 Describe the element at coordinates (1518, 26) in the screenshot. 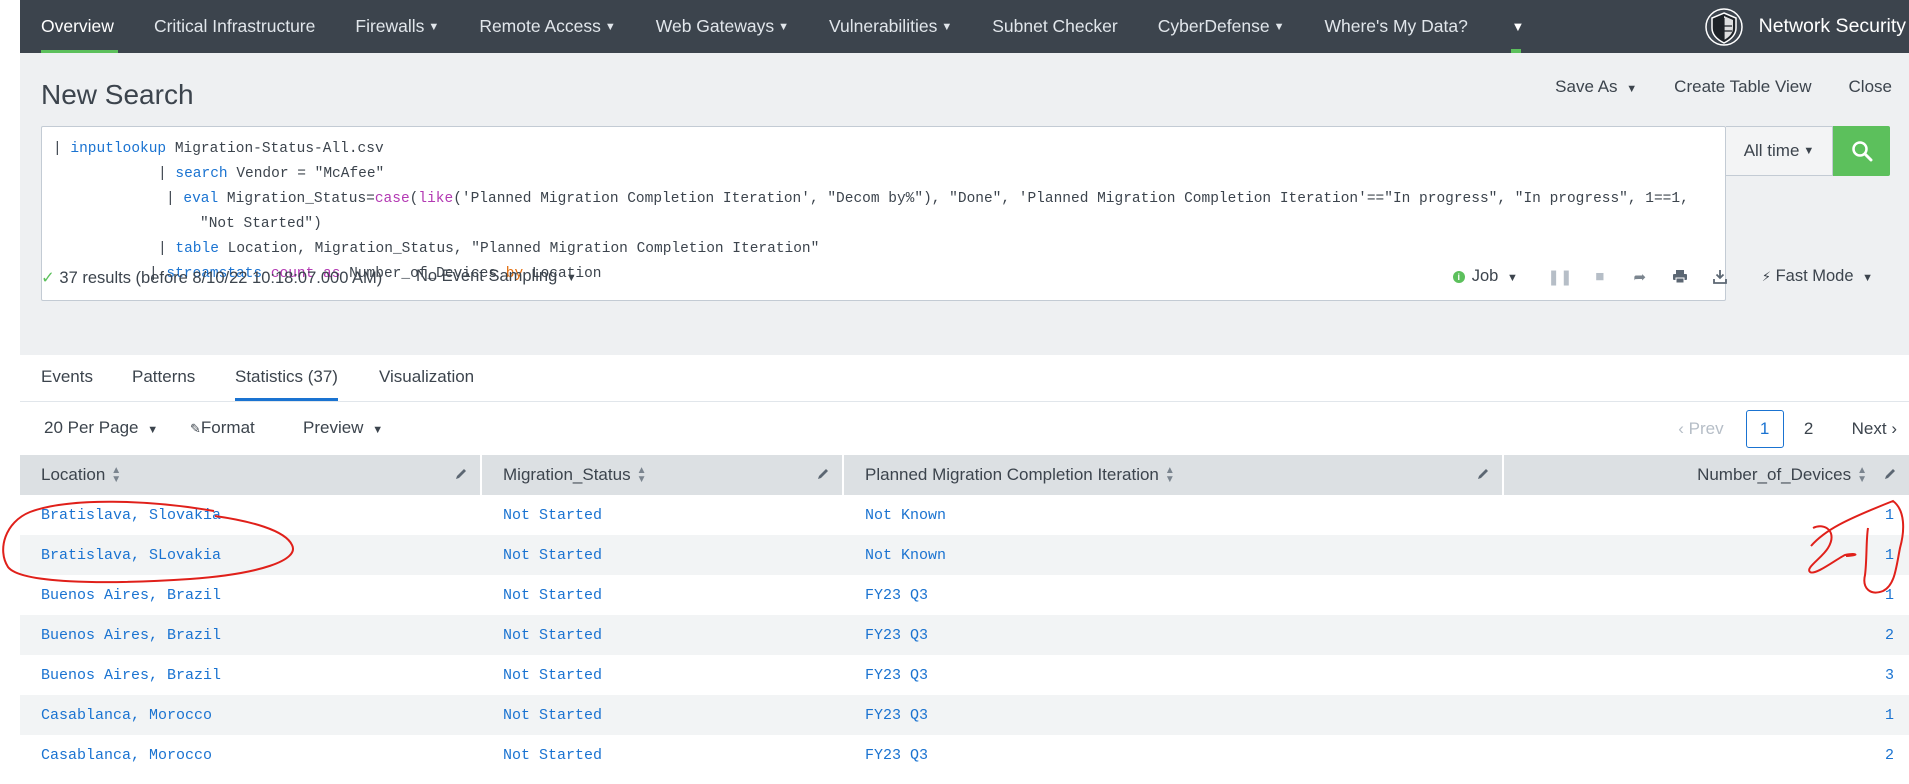

I see `nav-more-menu: ▼` at that location.